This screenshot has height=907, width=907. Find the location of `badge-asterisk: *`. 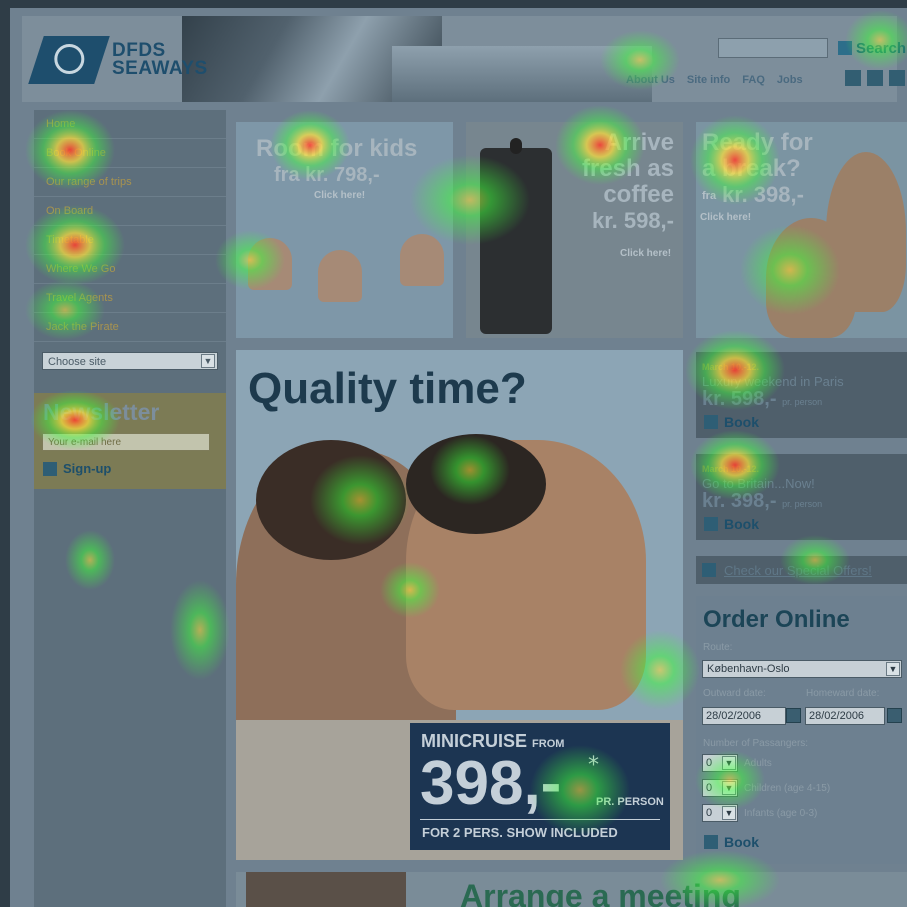

badge-asterisk: * is located at coordinates (593, 765).